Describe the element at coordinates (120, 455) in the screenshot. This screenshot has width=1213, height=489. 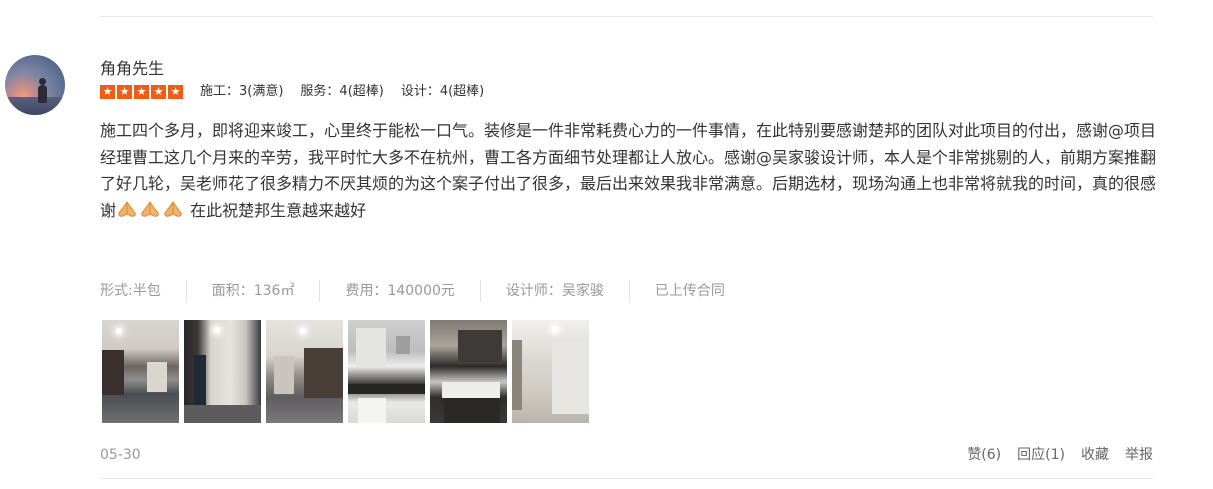
I see `review-date: 05-30` at that location.